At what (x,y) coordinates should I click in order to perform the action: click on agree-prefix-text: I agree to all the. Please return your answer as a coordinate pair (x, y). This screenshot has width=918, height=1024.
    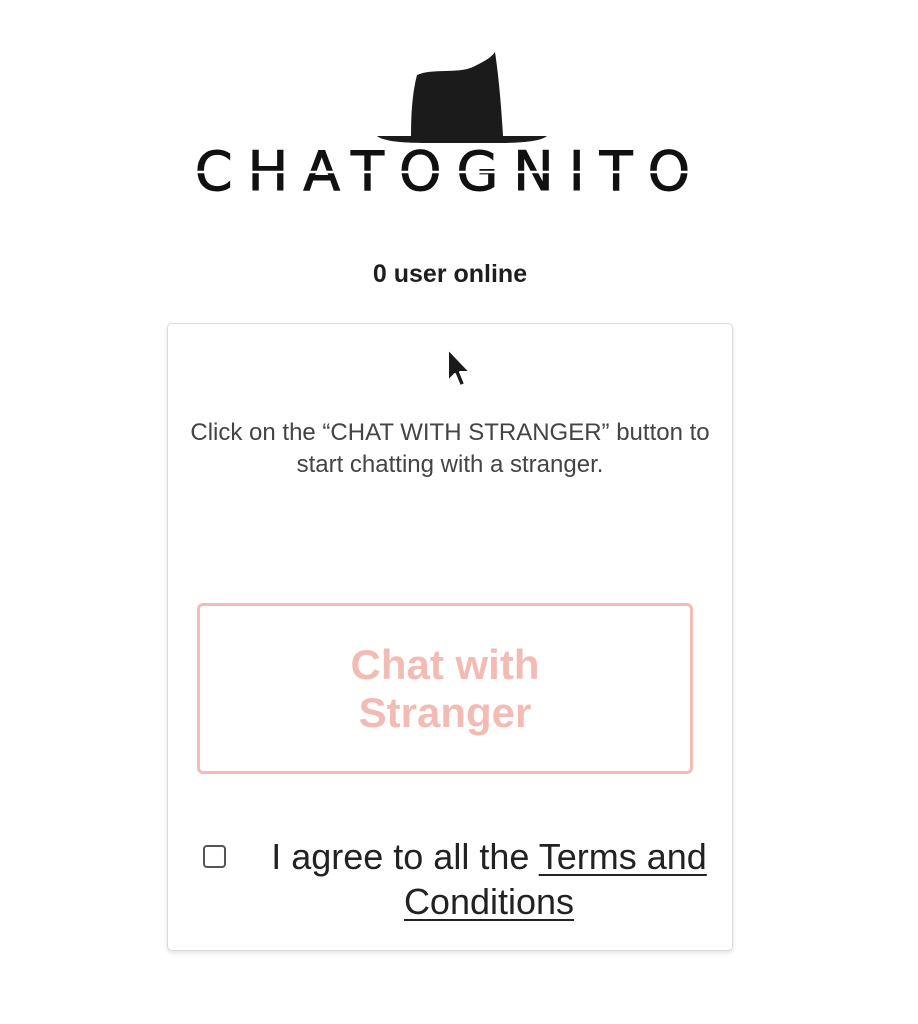
    Looking at the image, I should click on (405, 856).